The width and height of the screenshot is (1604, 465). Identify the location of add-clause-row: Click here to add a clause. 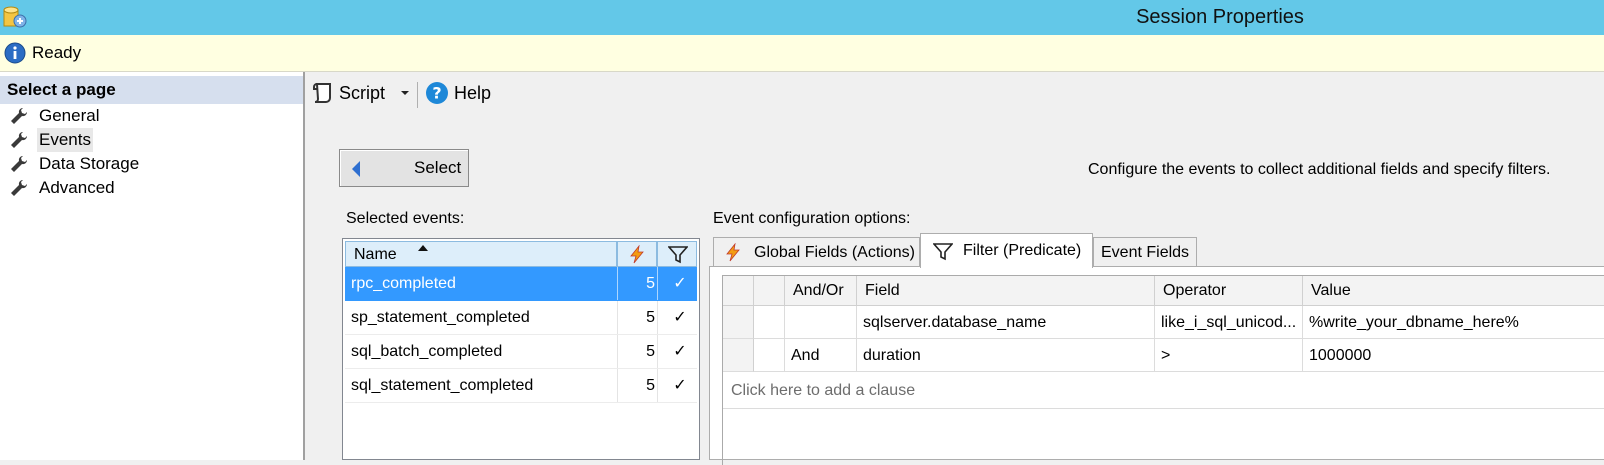
(823, 390).